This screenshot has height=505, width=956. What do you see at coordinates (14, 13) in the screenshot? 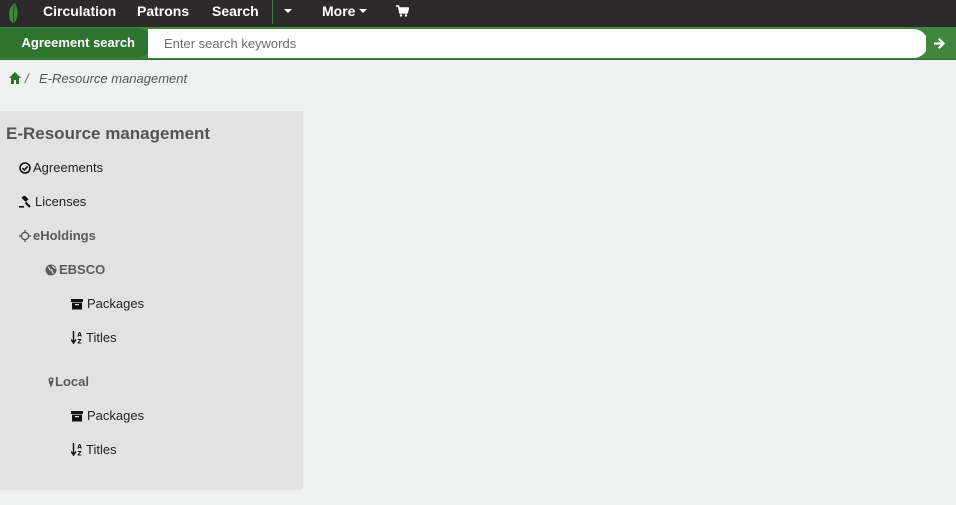
I see `koha-logo-icon` at bounding box center [14, 13].